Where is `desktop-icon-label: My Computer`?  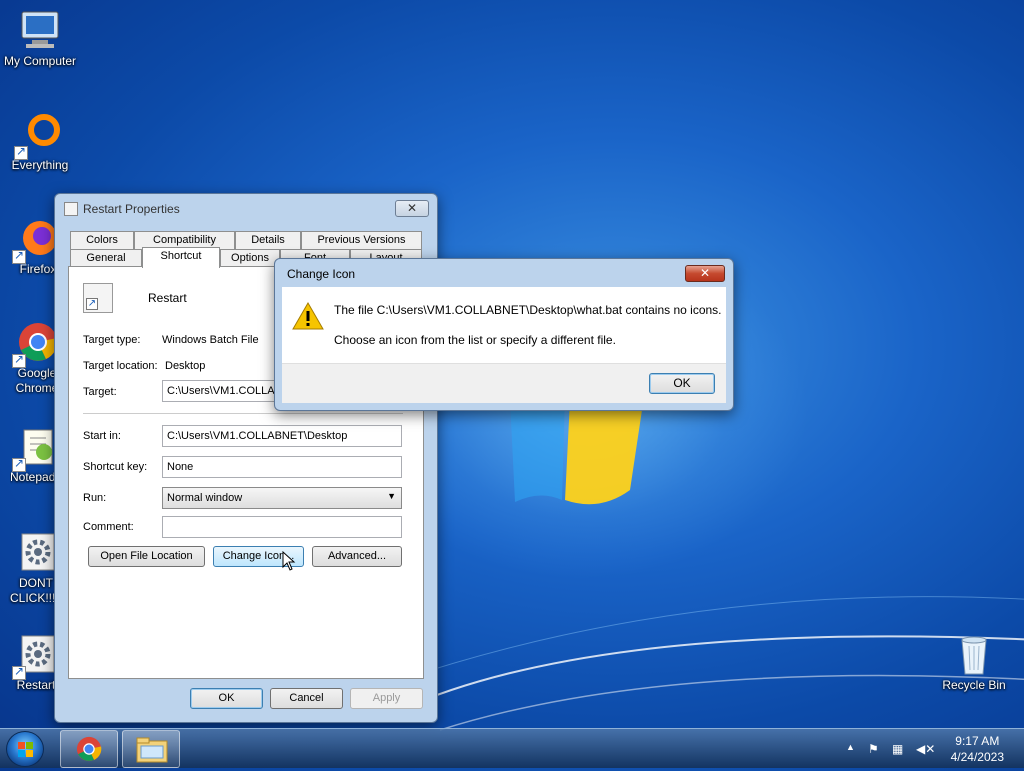 desktop-icon-label: My Computer is located at coordinates (40, 61).